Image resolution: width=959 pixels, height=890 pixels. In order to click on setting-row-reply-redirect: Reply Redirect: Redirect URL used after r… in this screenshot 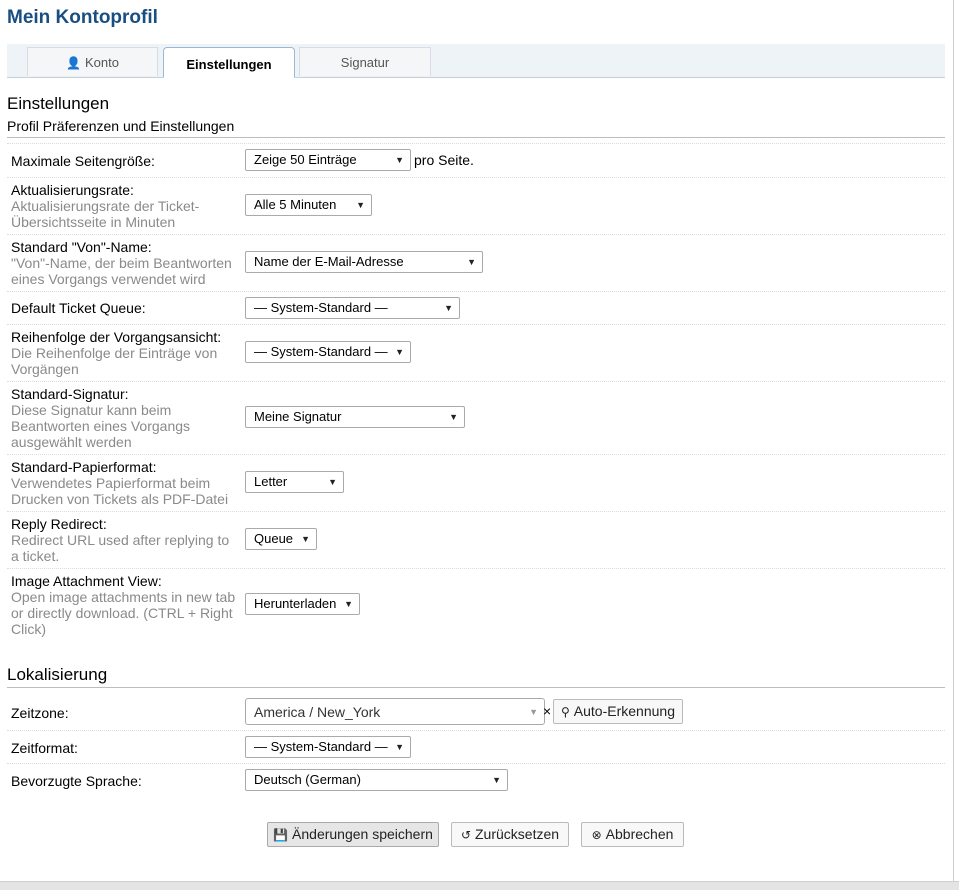, I will do `click(476, 539)`.